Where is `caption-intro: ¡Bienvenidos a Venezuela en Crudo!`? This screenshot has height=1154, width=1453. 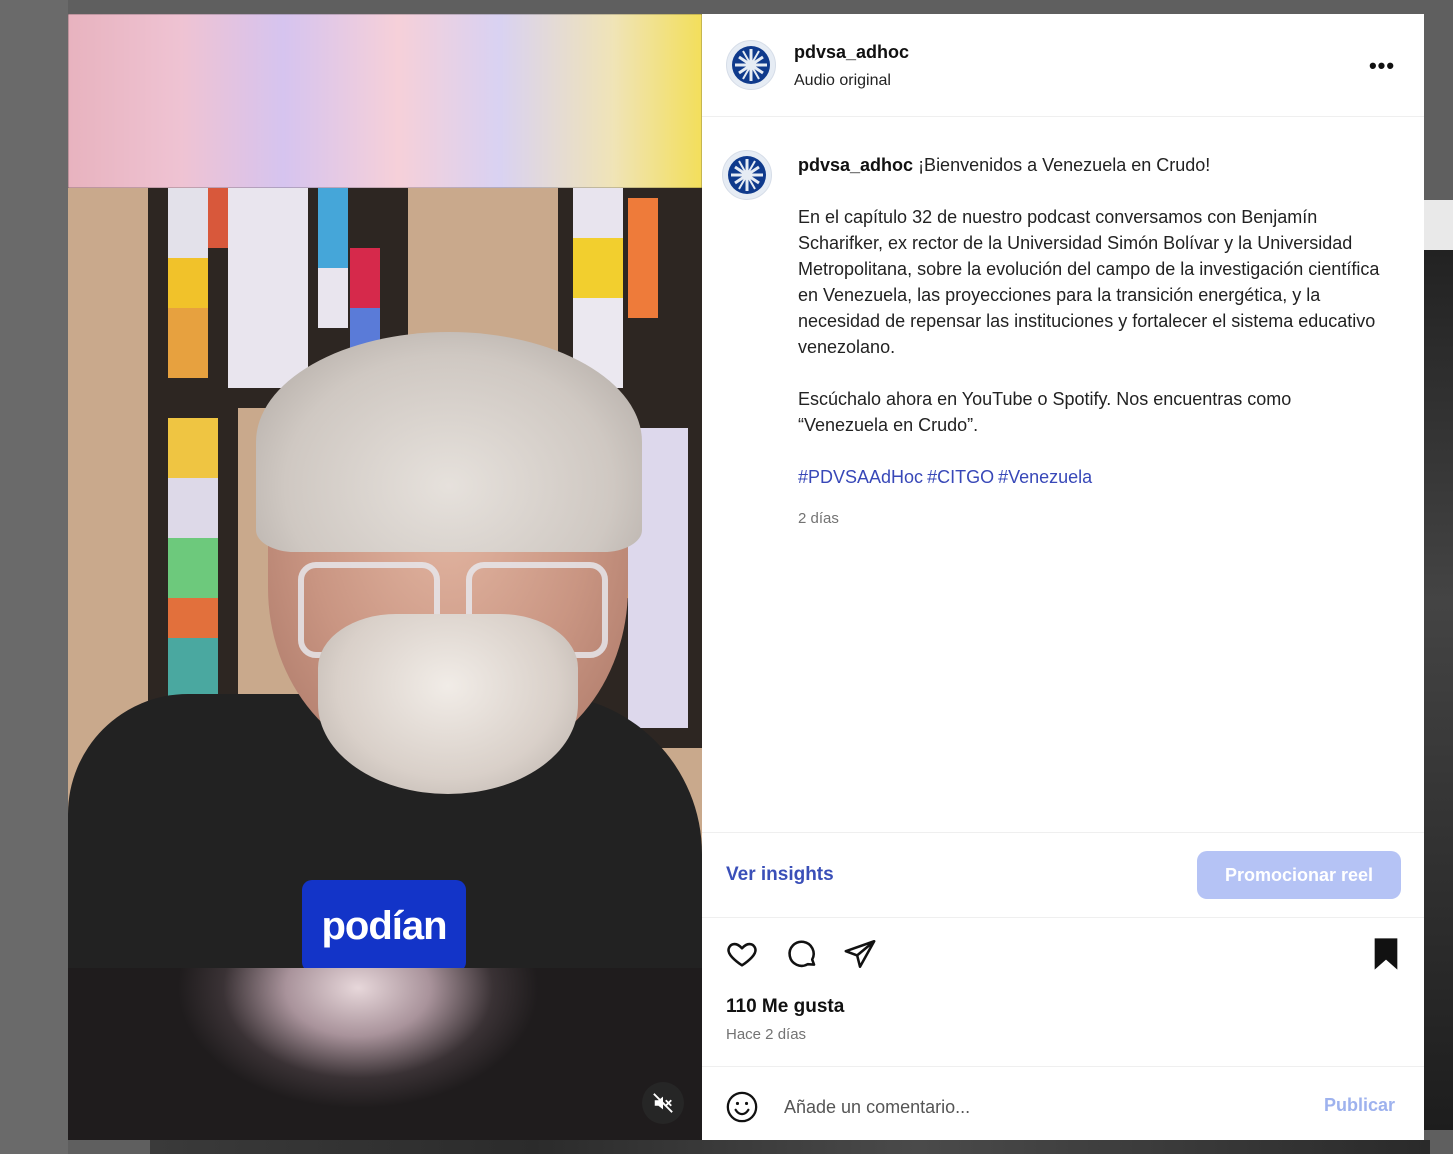 caption-intro: ¡Bienvenidos a Venezuela en Crudo! is located at coordinates (1064, 165).